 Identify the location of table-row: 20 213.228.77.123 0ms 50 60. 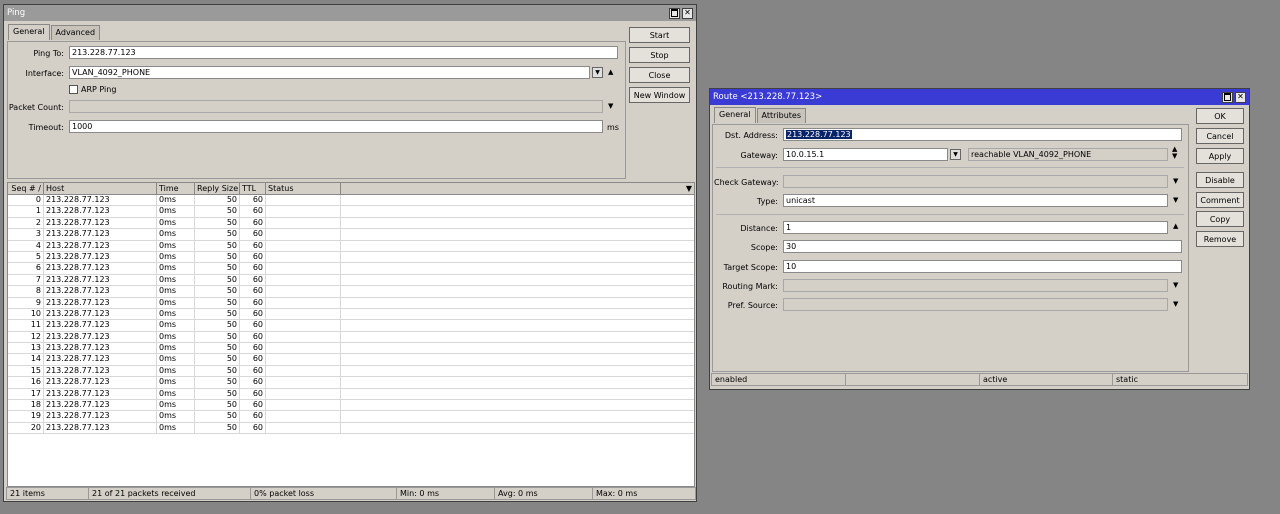
(351, 428).